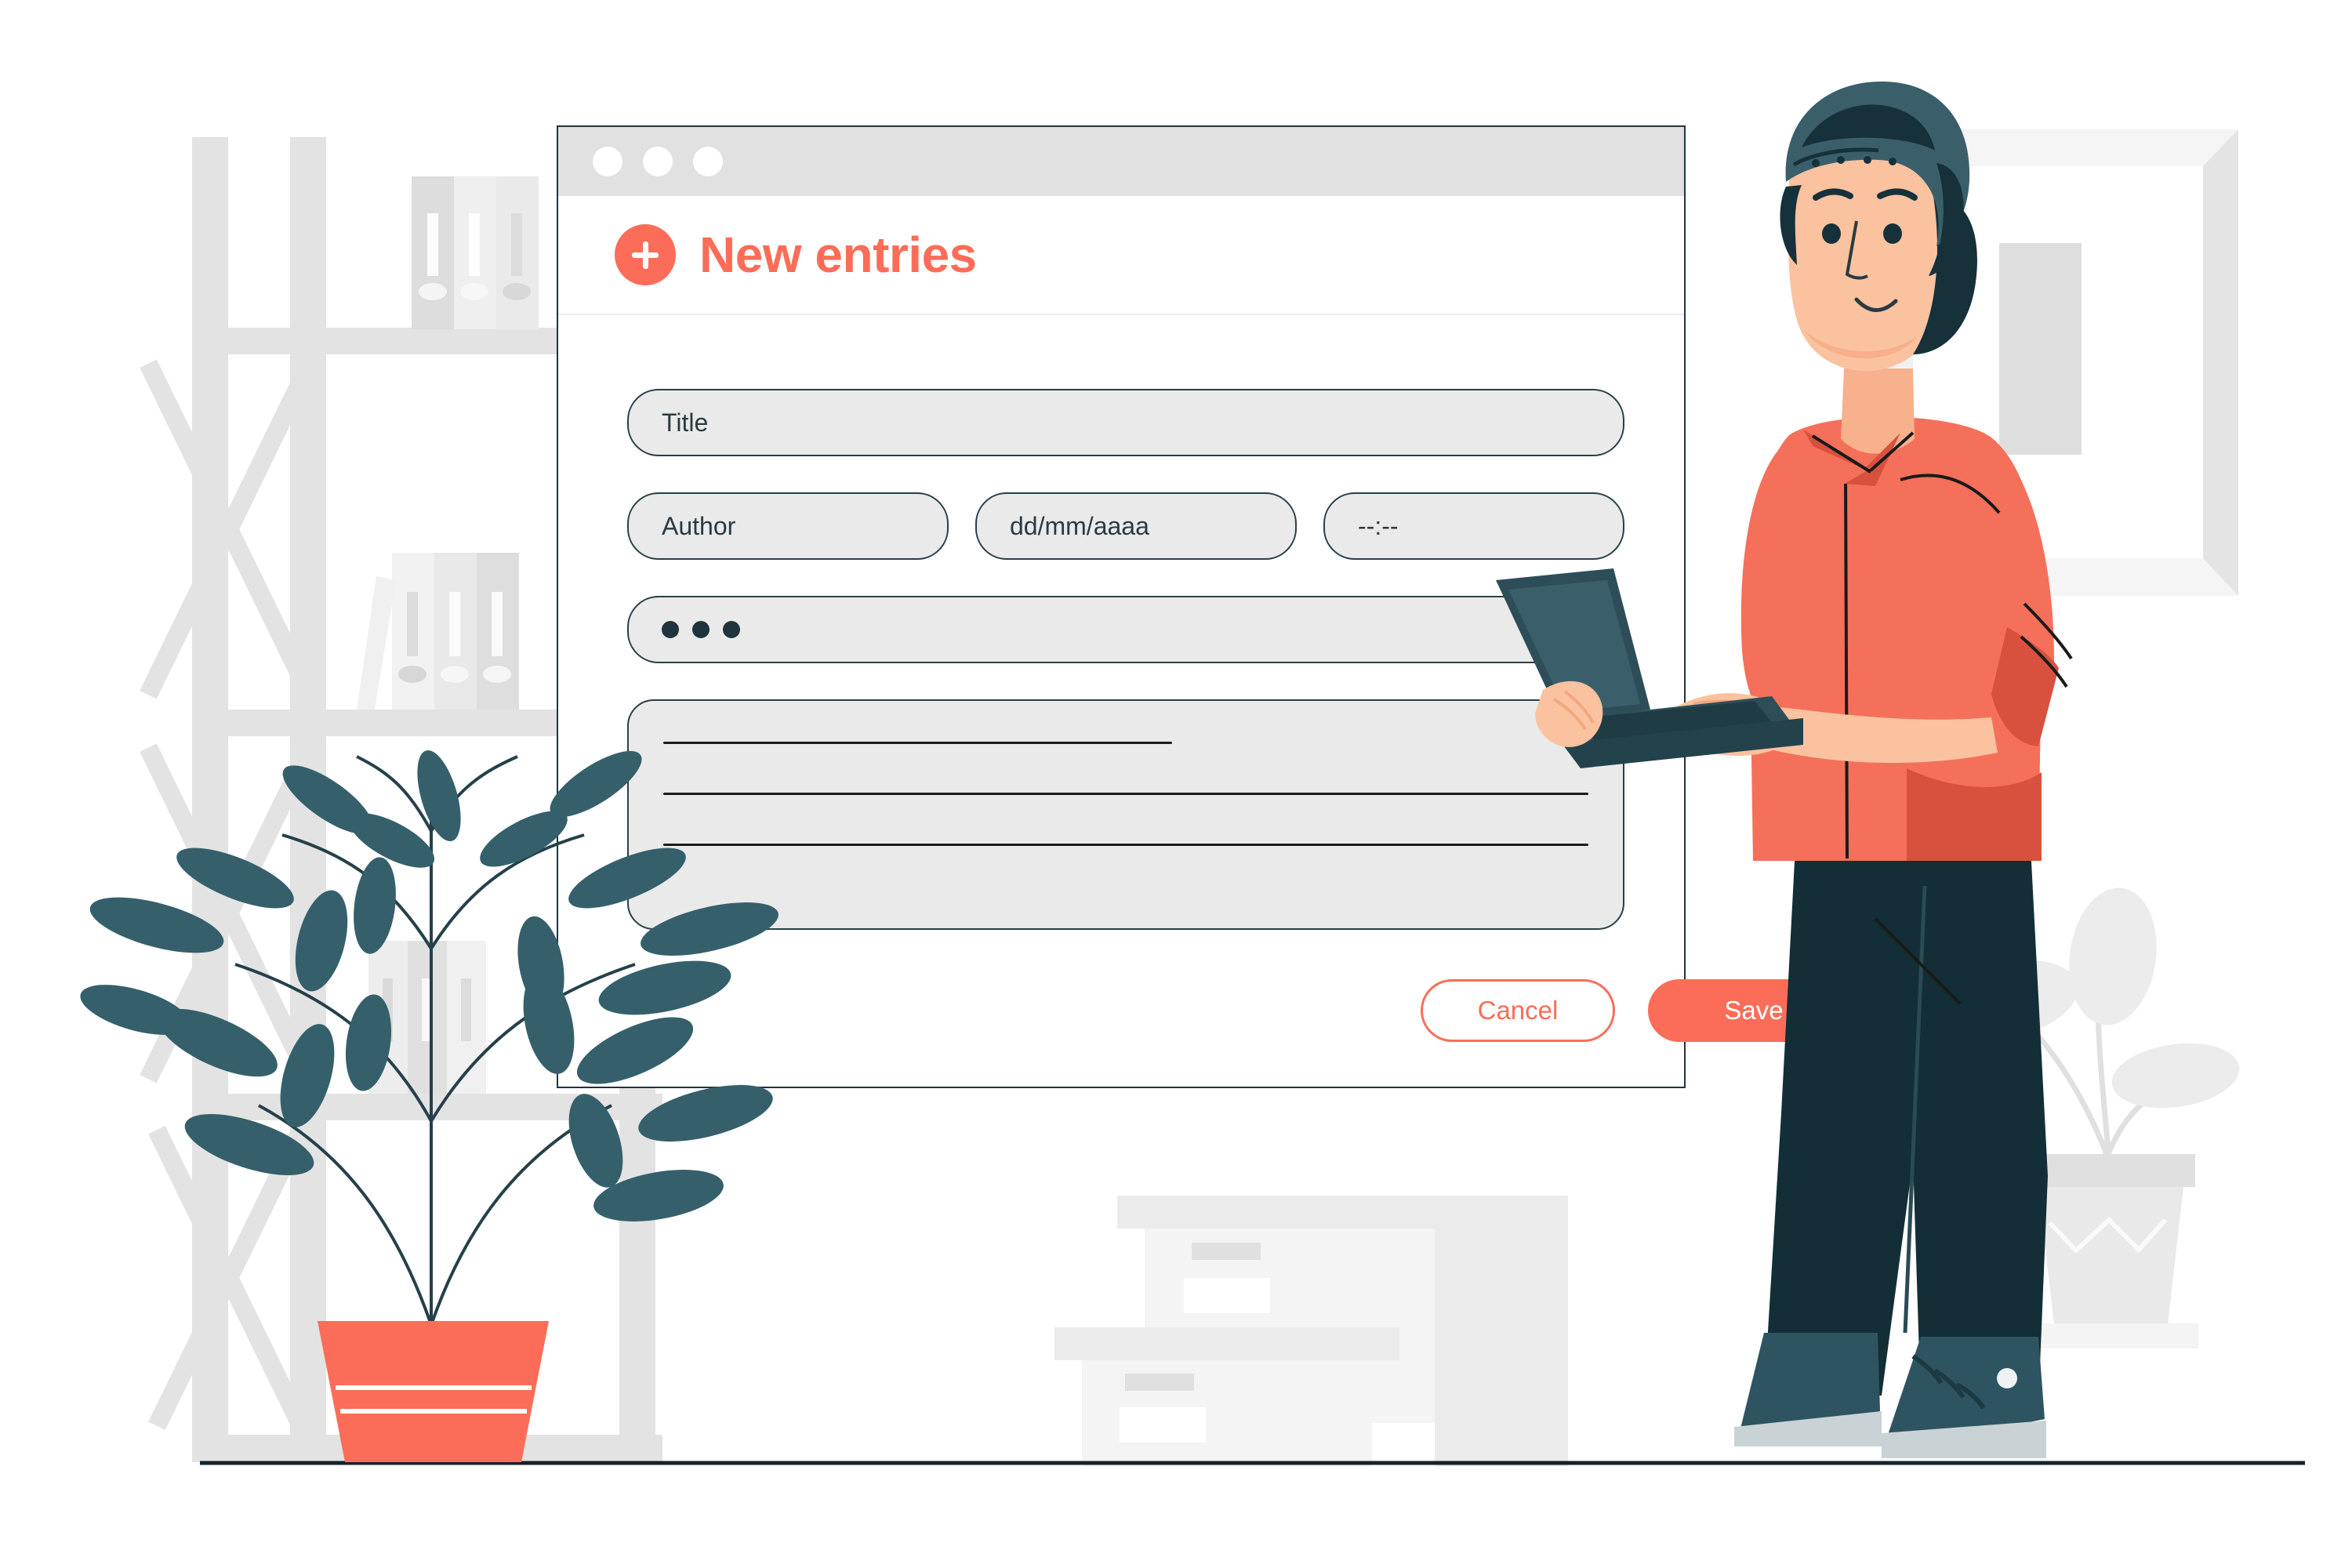  Describe the element at coordinates (433, 1391) in the screenshot. I see `plant-pot` at that location.